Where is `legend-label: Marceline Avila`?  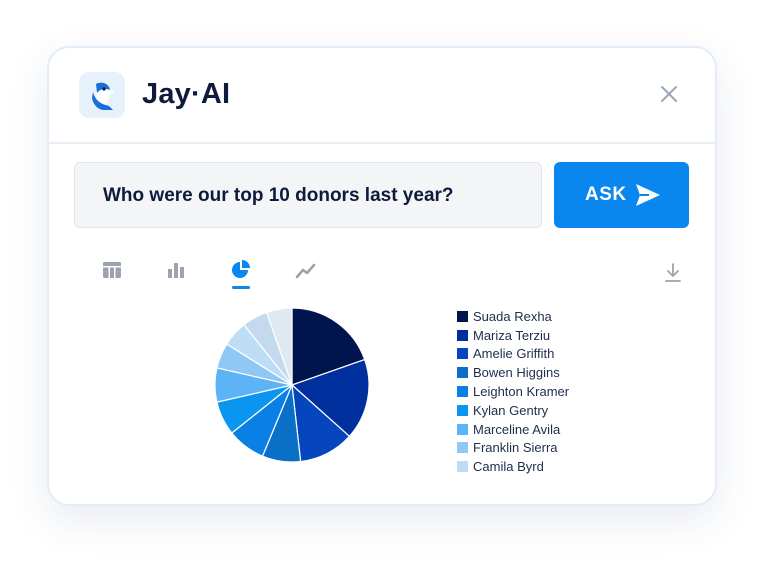 legend-label: Marceline Avila is located at coordinates (517, 429).